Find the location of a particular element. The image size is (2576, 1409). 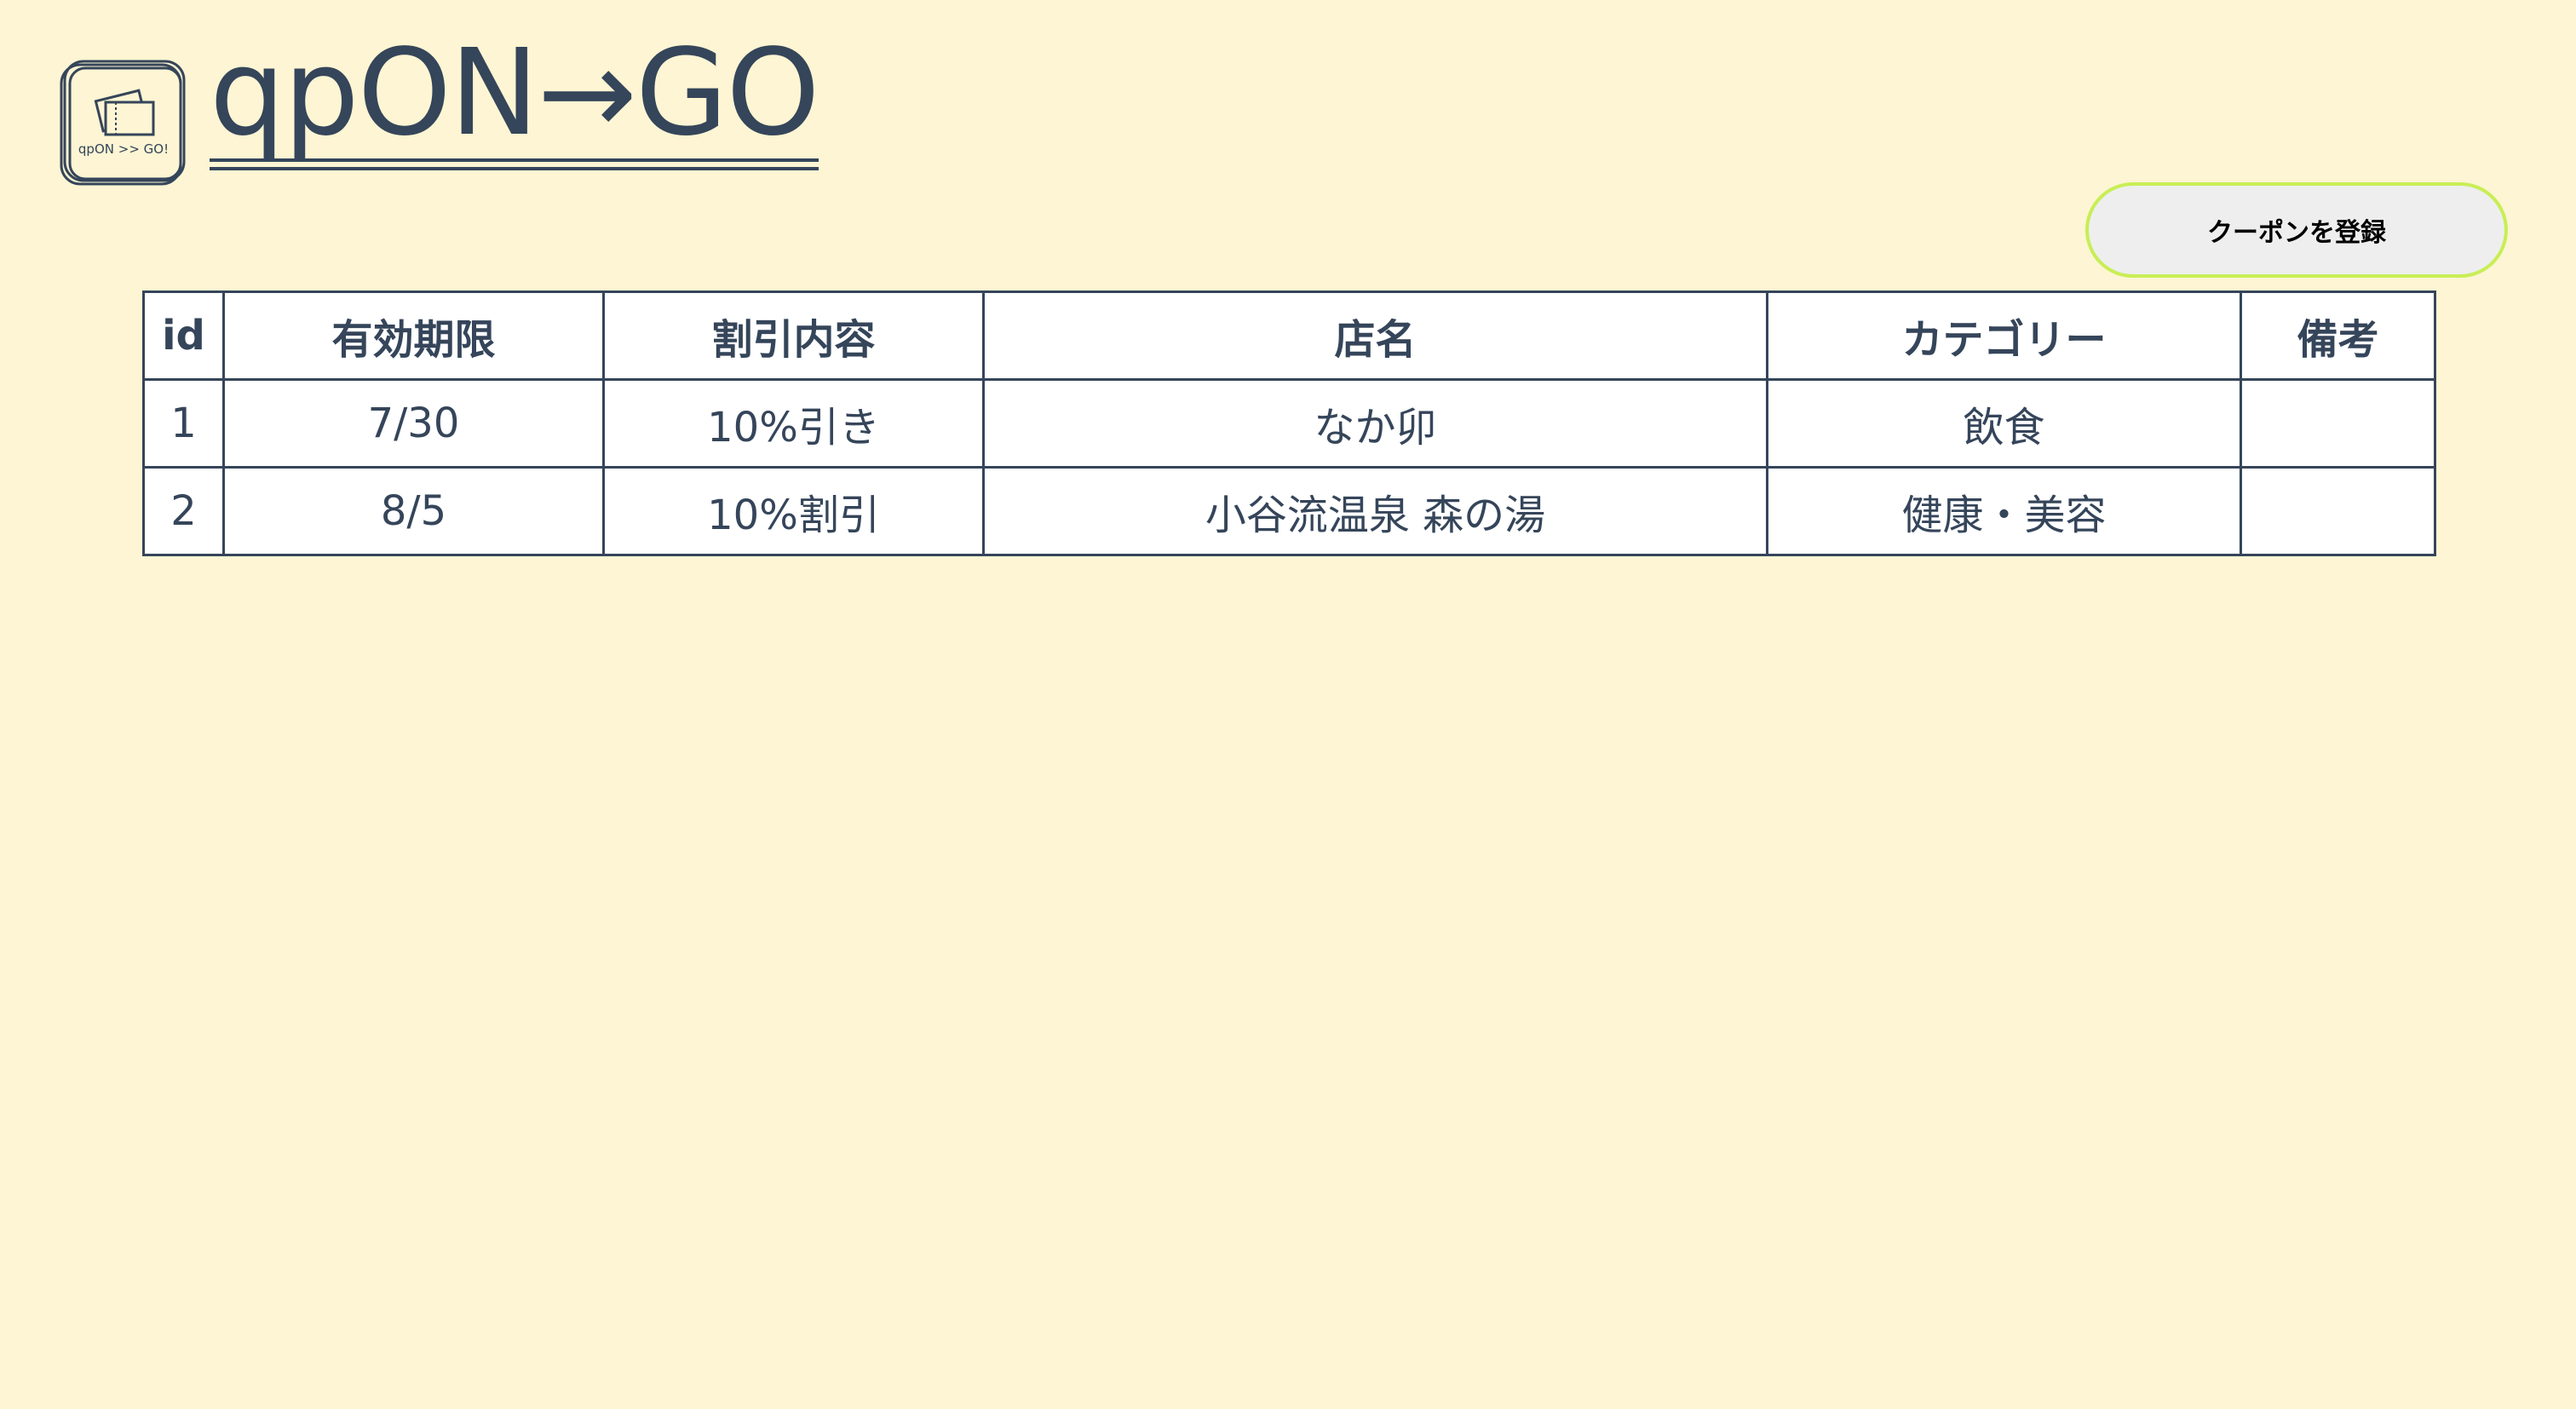

app-title: qpON→GO is located at coordinates (515, 102).